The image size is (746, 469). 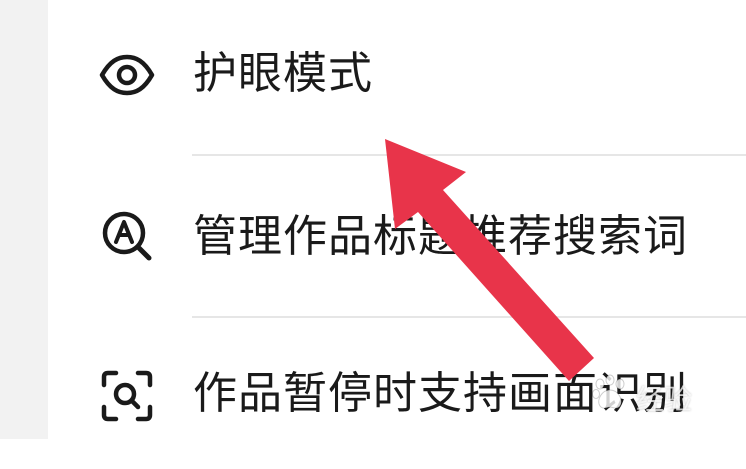 What do you see at coordinates (283, 73) in the screenshot?
I see `menu-item-label: 护眼模式` at bounding box center [283, 73].